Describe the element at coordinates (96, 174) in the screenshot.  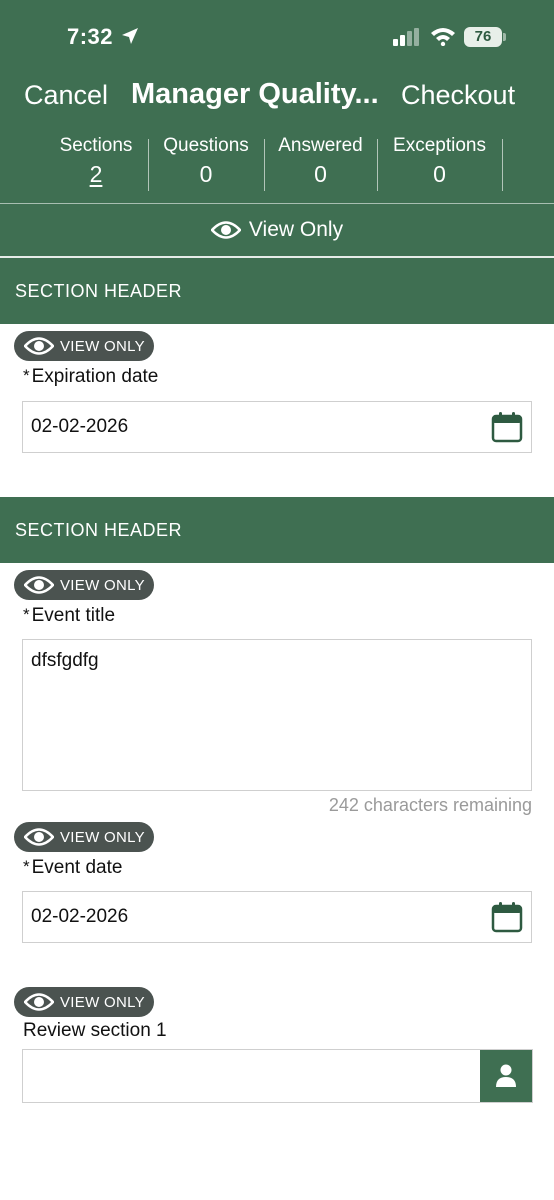
I see `stat-value: 2` at that location.